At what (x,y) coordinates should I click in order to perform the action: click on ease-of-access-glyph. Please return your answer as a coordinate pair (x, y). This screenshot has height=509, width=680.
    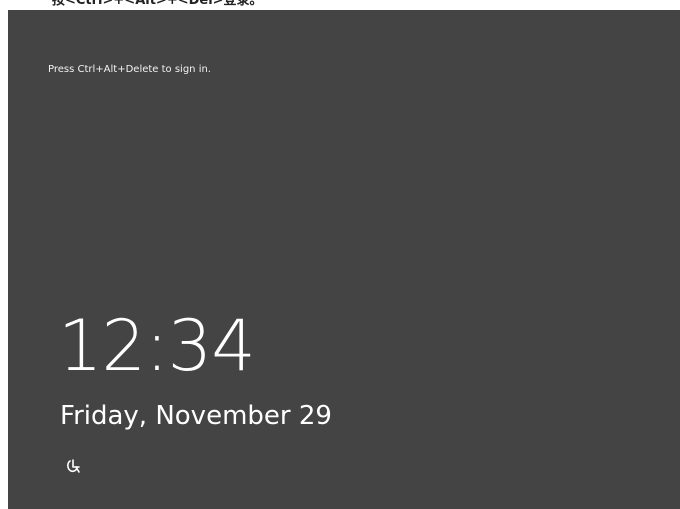
    Looking at the image, I should click on (73, 466).